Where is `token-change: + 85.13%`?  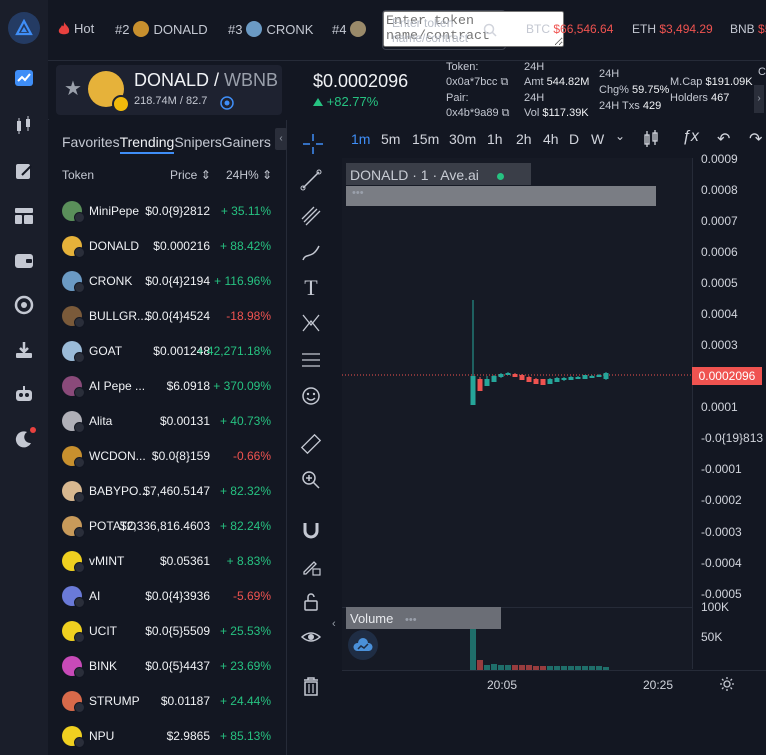
token-change: + 85.13% is located at coordinates (245, 736).